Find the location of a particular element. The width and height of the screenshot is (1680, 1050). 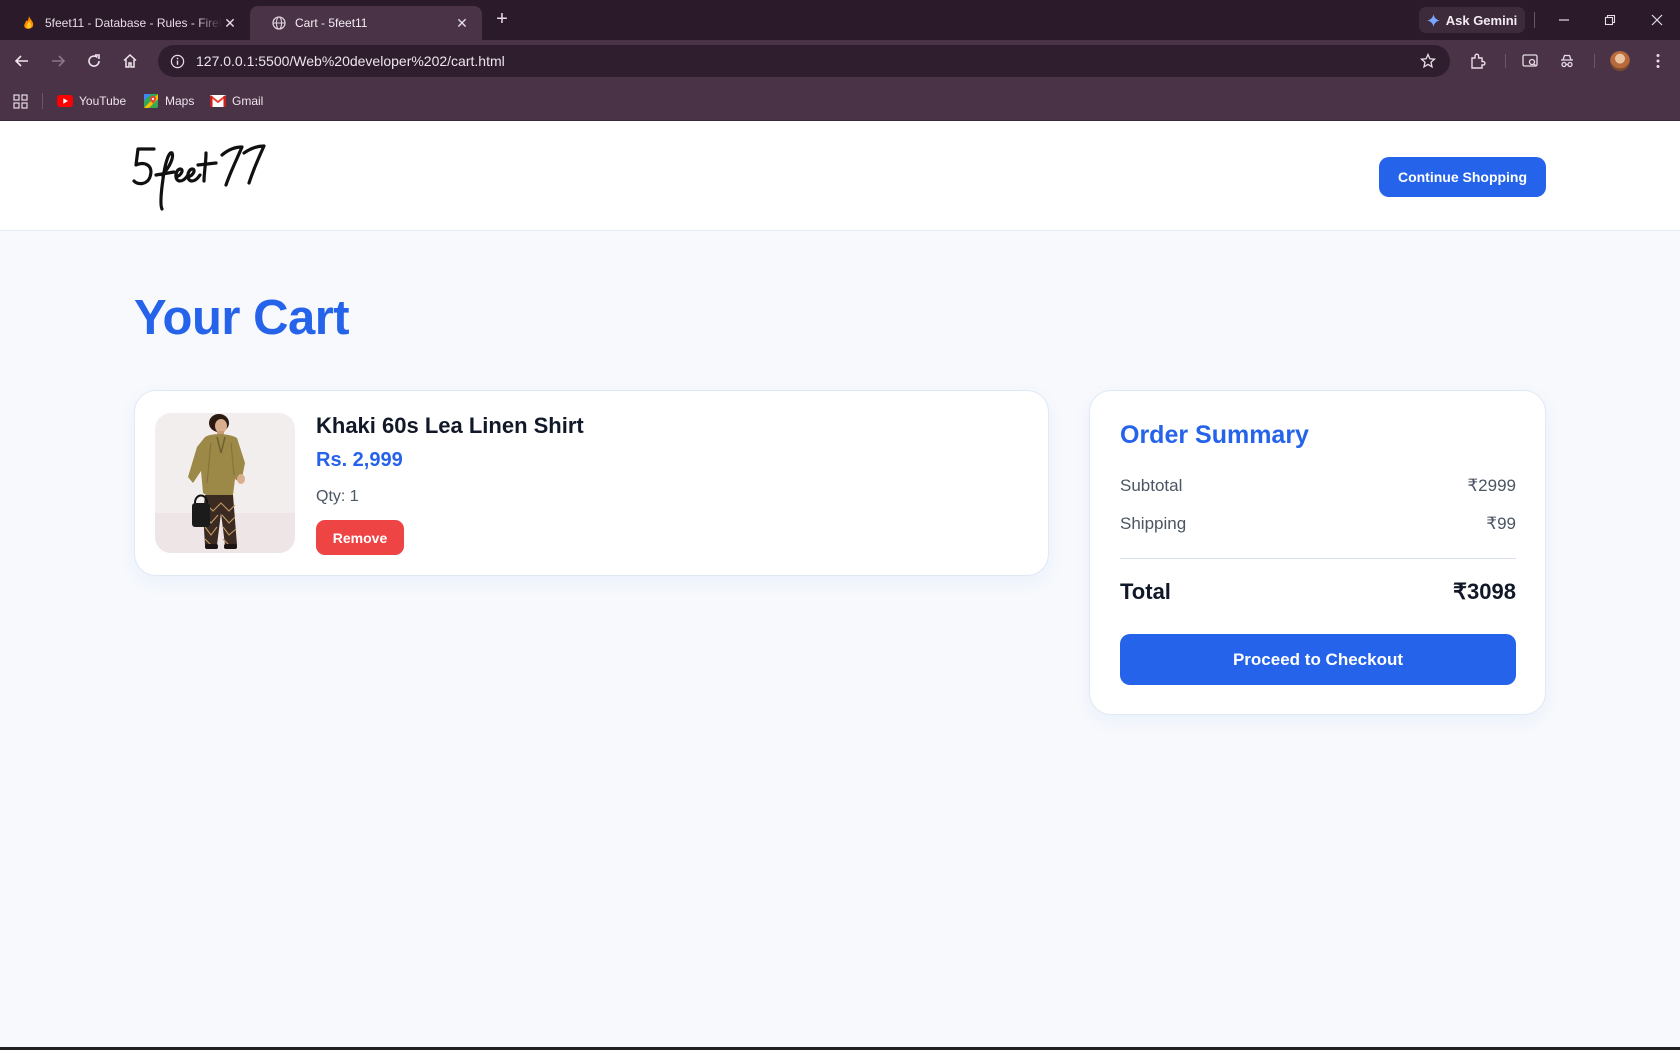

ask-gemini-button: Ask Gemini is located at coordinates (1472, 20).